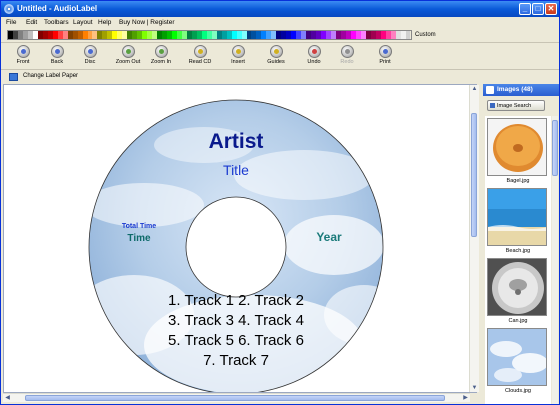 The image size is (560, 405). What do you see at coordinates (236, 340) in the screenshot?
I see `track-list-line: 5. Track 5 6. Track 6` at bounding box center [236, 340].